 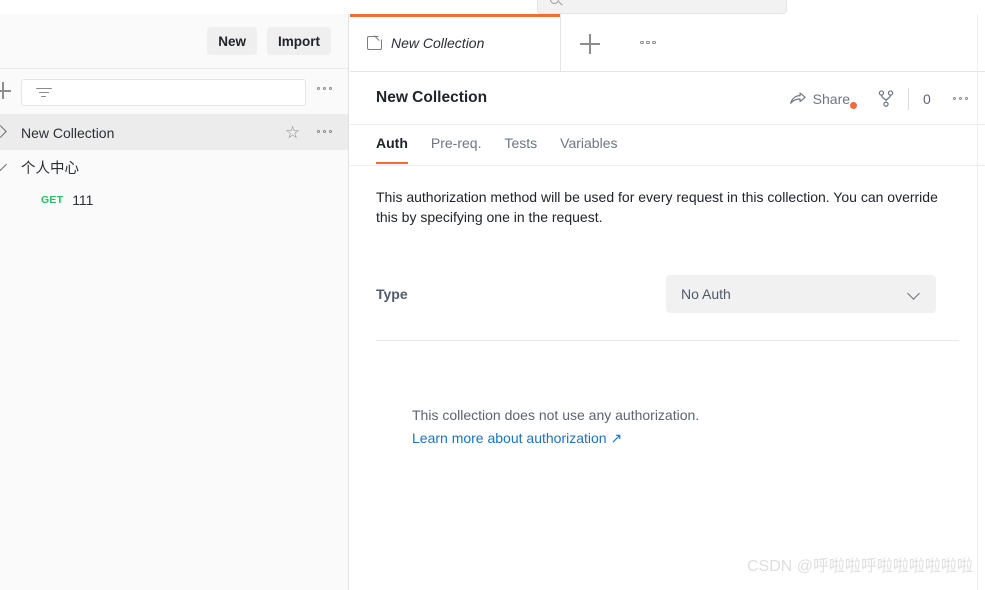 I want to click on tree-item-new-collection: New Collection ☆, so click(x=174, y=132).